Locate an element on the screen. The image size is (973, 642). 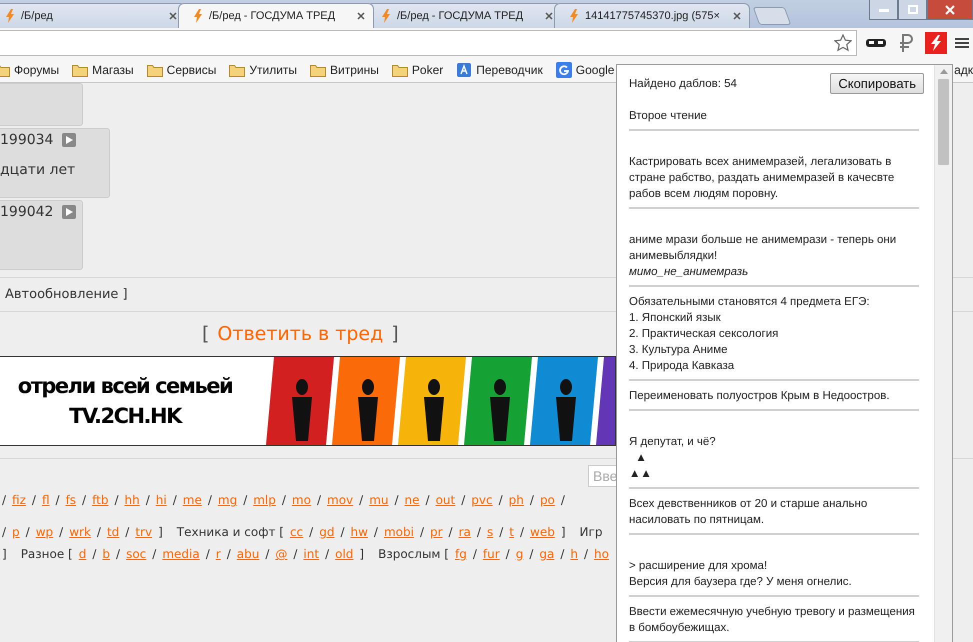
found-count: Найдено даблов: 54 is located at coordinates (683, 84).